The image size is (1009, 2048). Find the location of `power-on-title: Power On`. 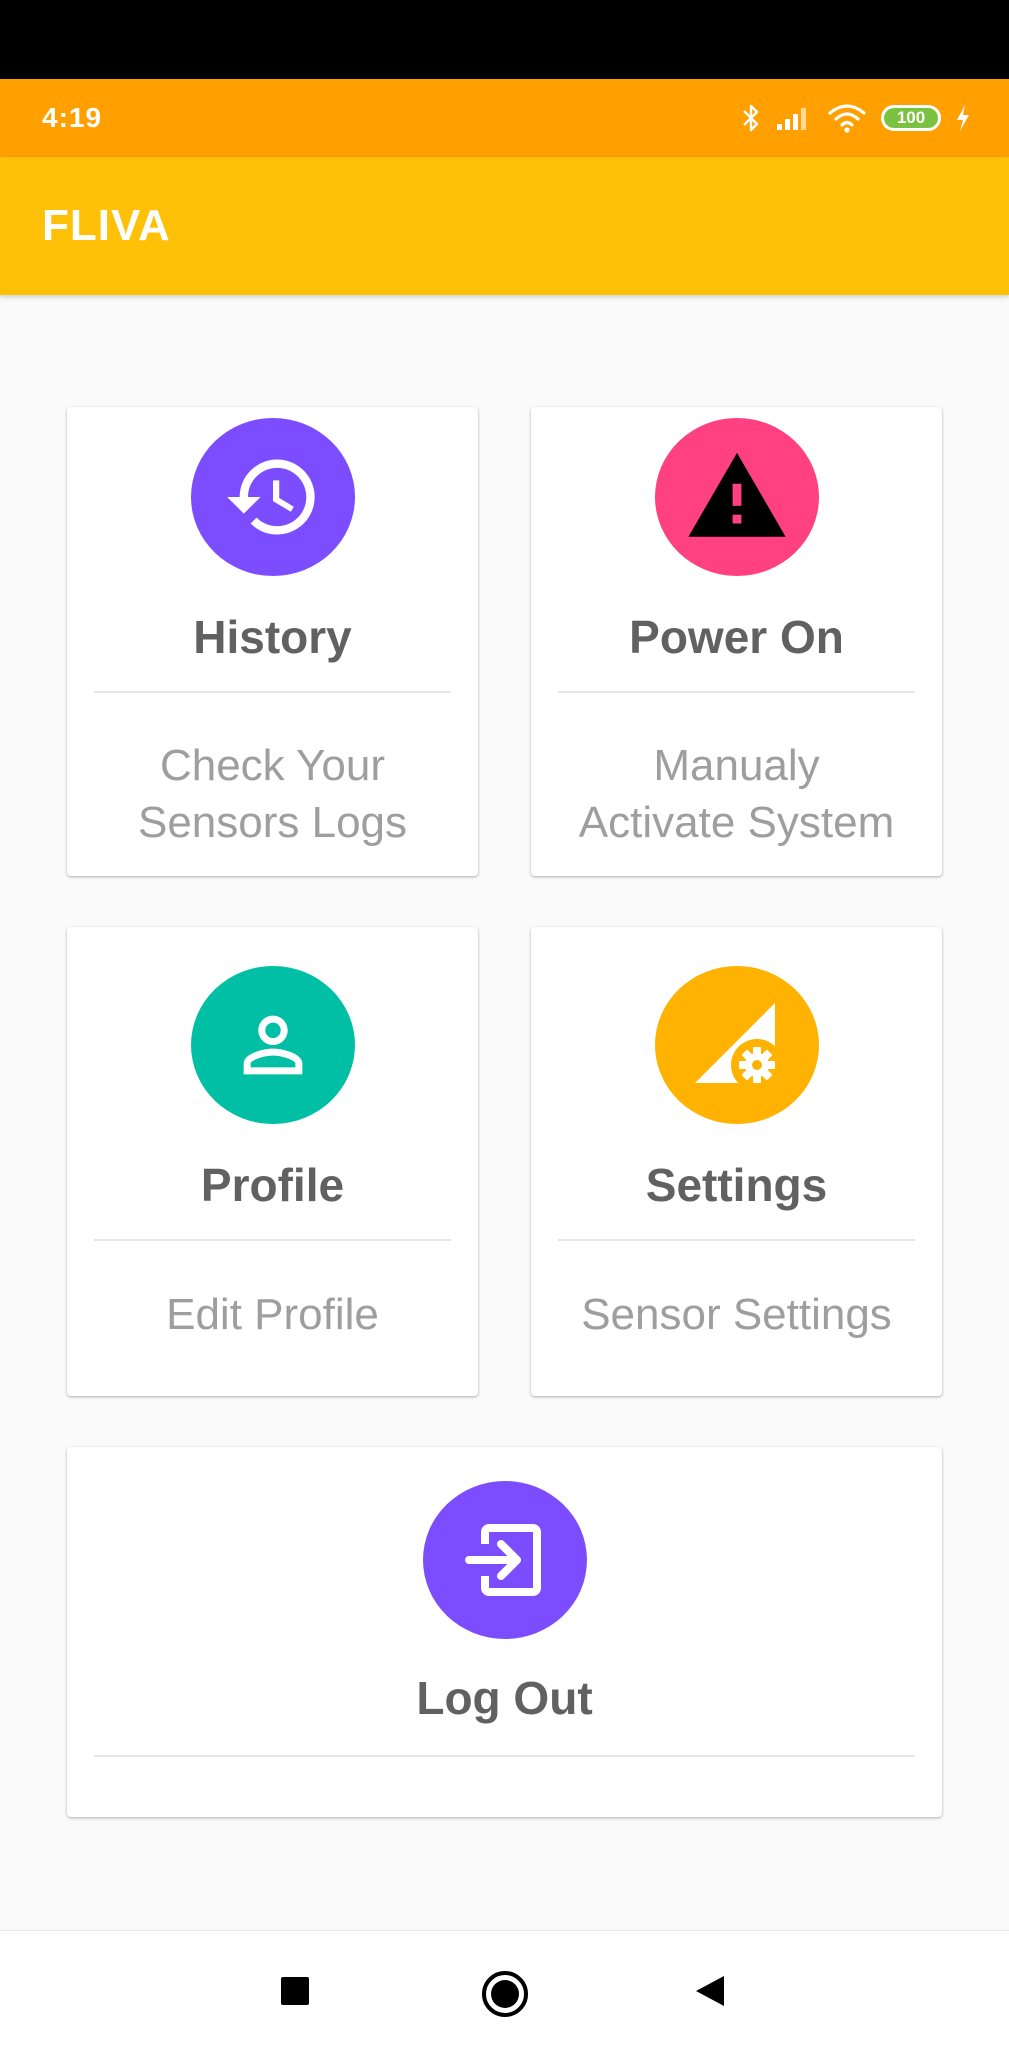

power-on-title: Power On is located at coordinates (736, 637).